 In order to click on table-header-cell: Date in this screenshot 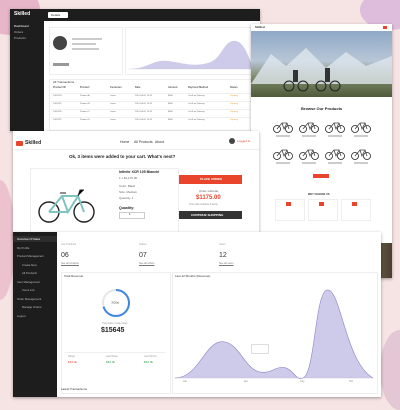, I will do `click(138, 87)`.